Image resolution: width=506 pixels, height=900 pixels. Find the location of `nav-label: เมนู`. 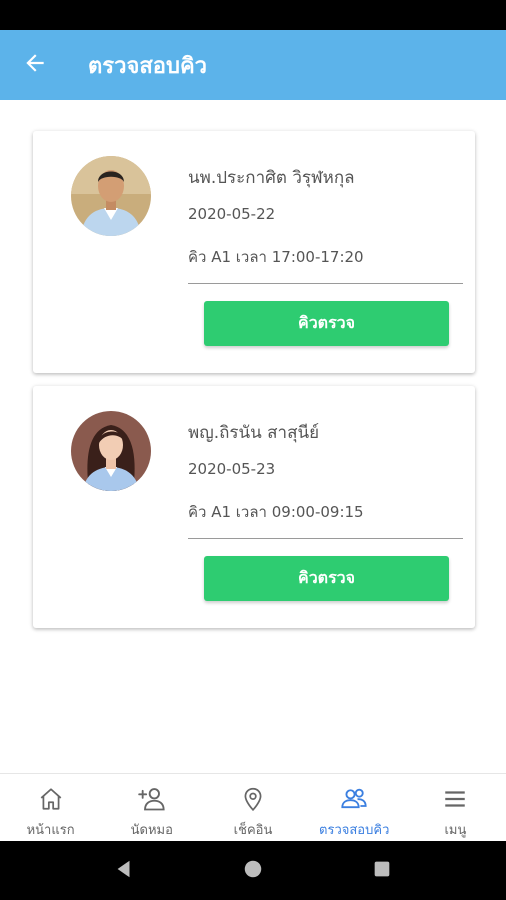

nav-label: เมนู is located at coordinates (455, 830).